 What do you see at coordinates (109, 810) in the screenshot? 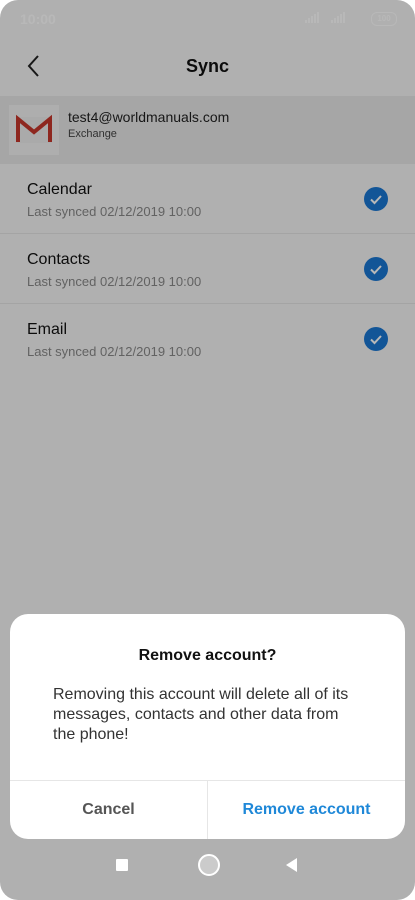
I see `cancel-button: Cancel` at bounding box center [109, 810].